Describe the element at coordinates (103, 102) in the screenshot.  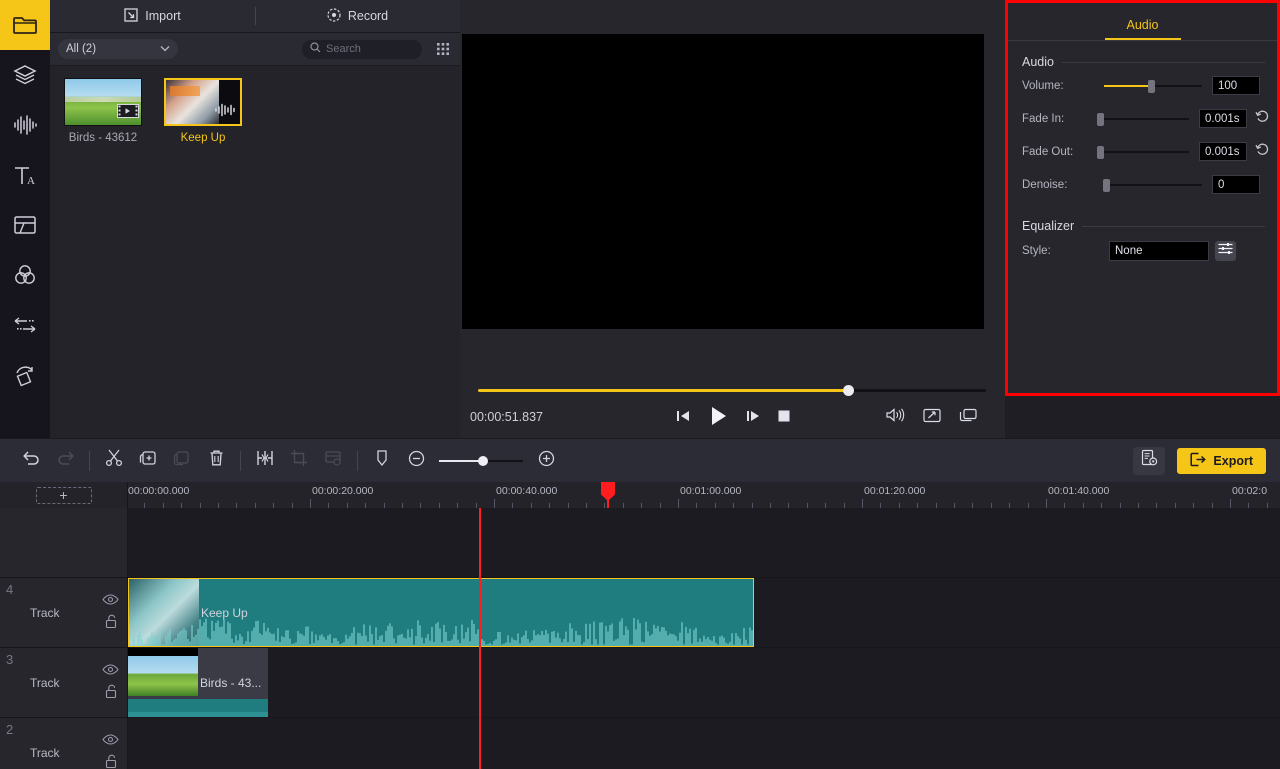
I see `media-thumbnail` at that location.